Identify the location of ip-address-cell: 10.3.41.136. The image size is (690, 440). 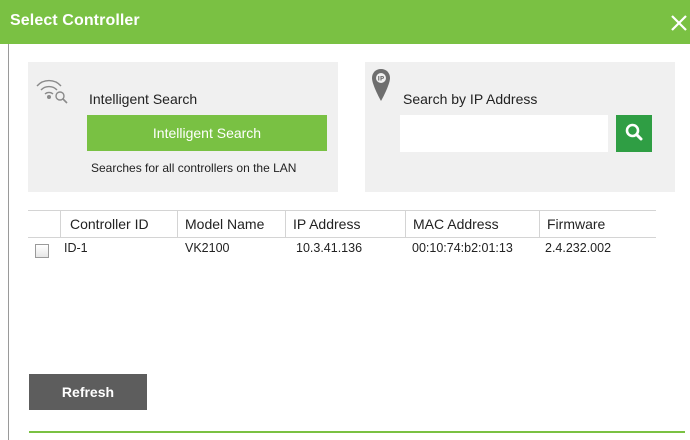
(329, 248).